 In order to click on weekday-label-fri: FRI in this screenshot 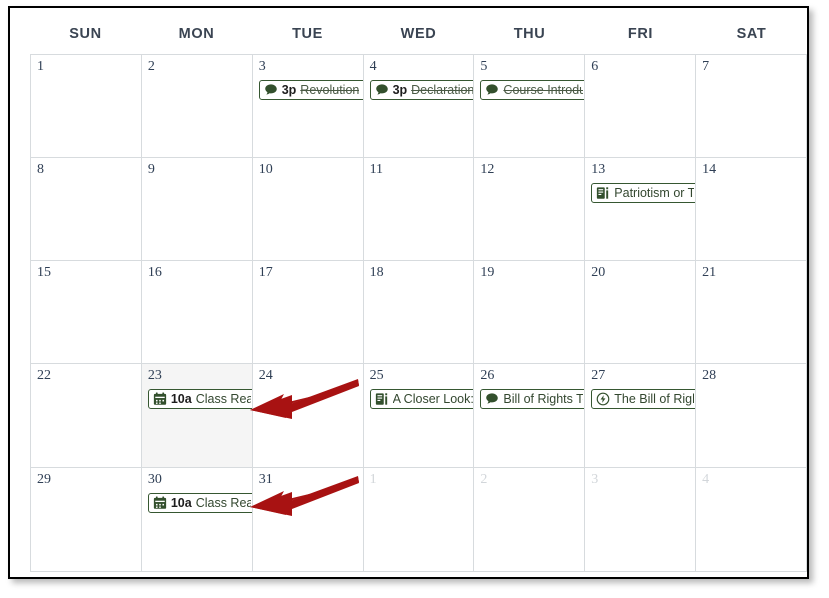, I will do `click(640, 34)`.